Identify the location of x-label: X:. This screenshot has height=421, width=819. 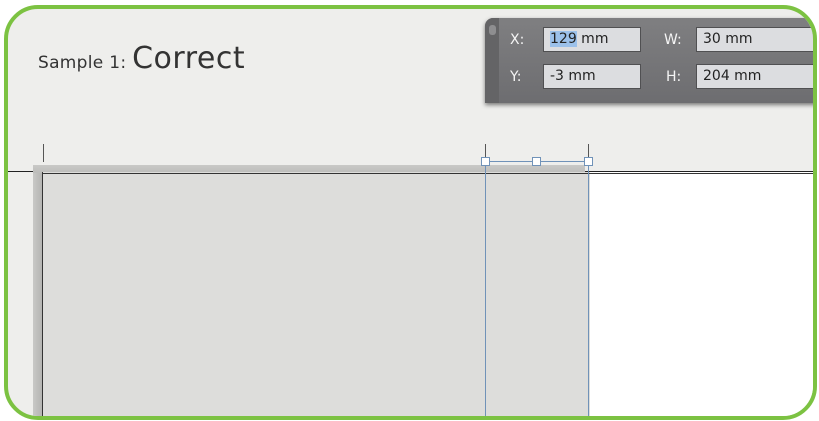
(517, 40).